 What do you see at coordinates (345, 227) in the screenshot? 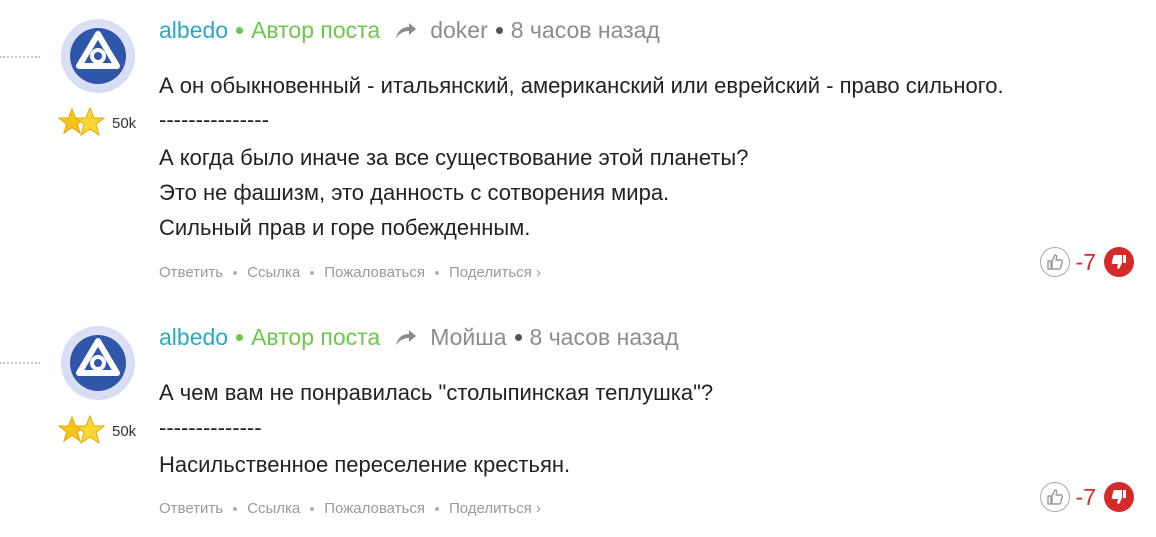
I see `comment-text-line: Сильный прав и горе побежденным.` at bounding box center [345, 227].